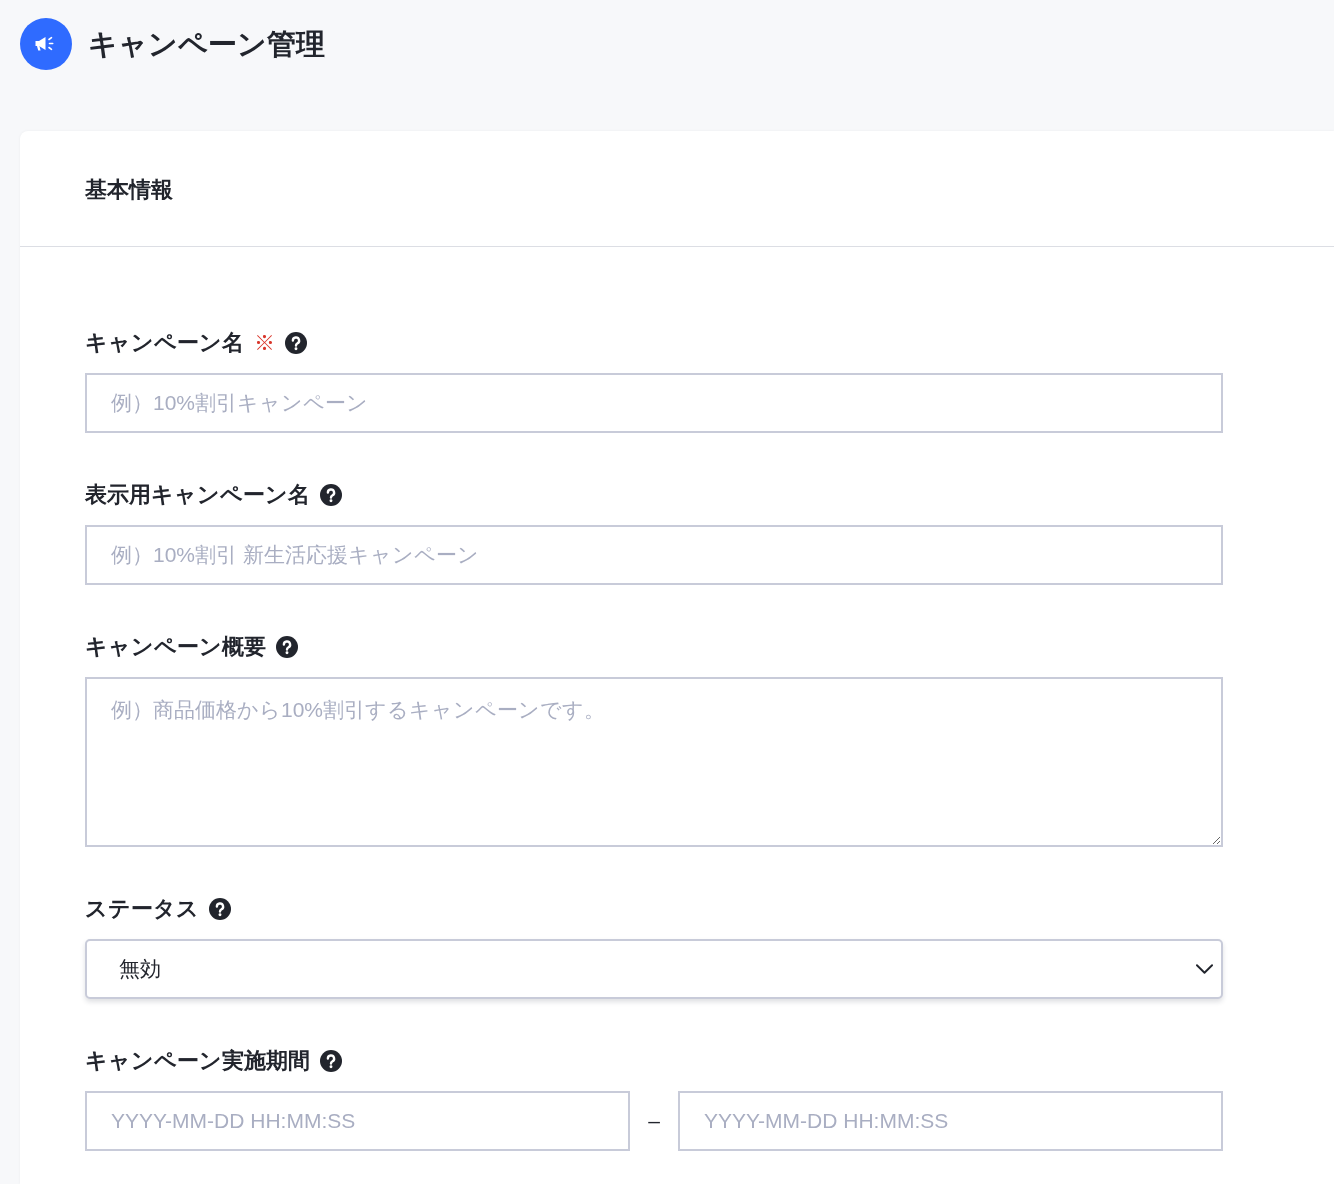 This screenshot has height=1184, width=1334. Describe the element at coordinates (654, 403) in the screenshot. I see `text-input: 例）10%割引キャンペーン` at that location.